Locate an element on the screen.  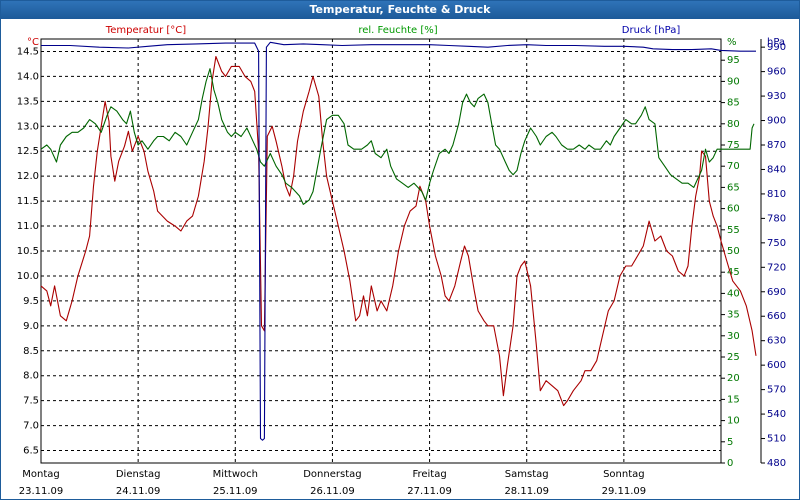
y-left-tick-label: 12.0 is located at coordinates (28, 176).